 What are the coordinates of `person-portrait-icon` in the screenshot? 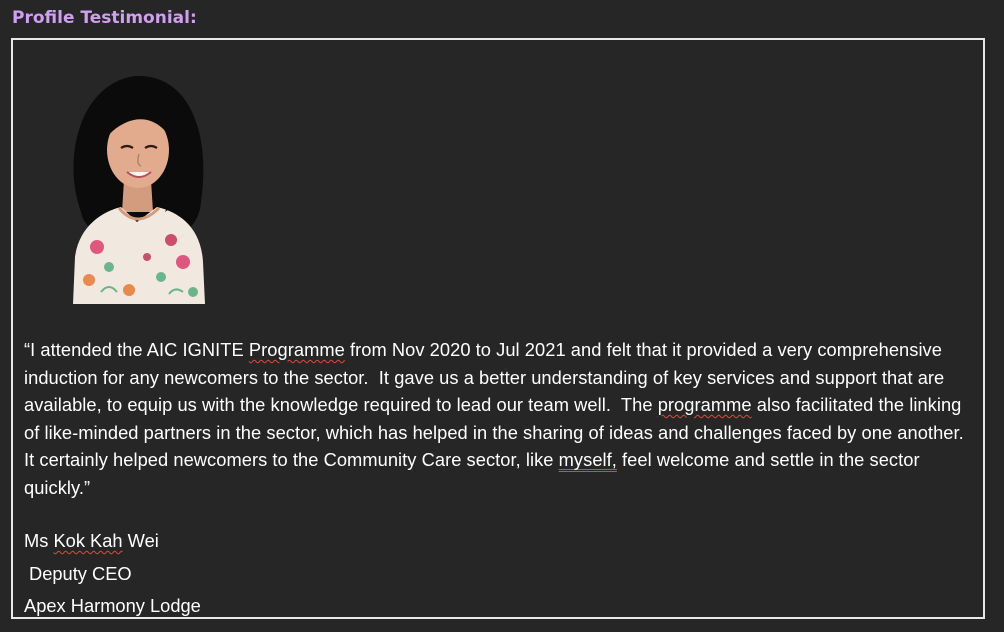 It's located at (139, 189).